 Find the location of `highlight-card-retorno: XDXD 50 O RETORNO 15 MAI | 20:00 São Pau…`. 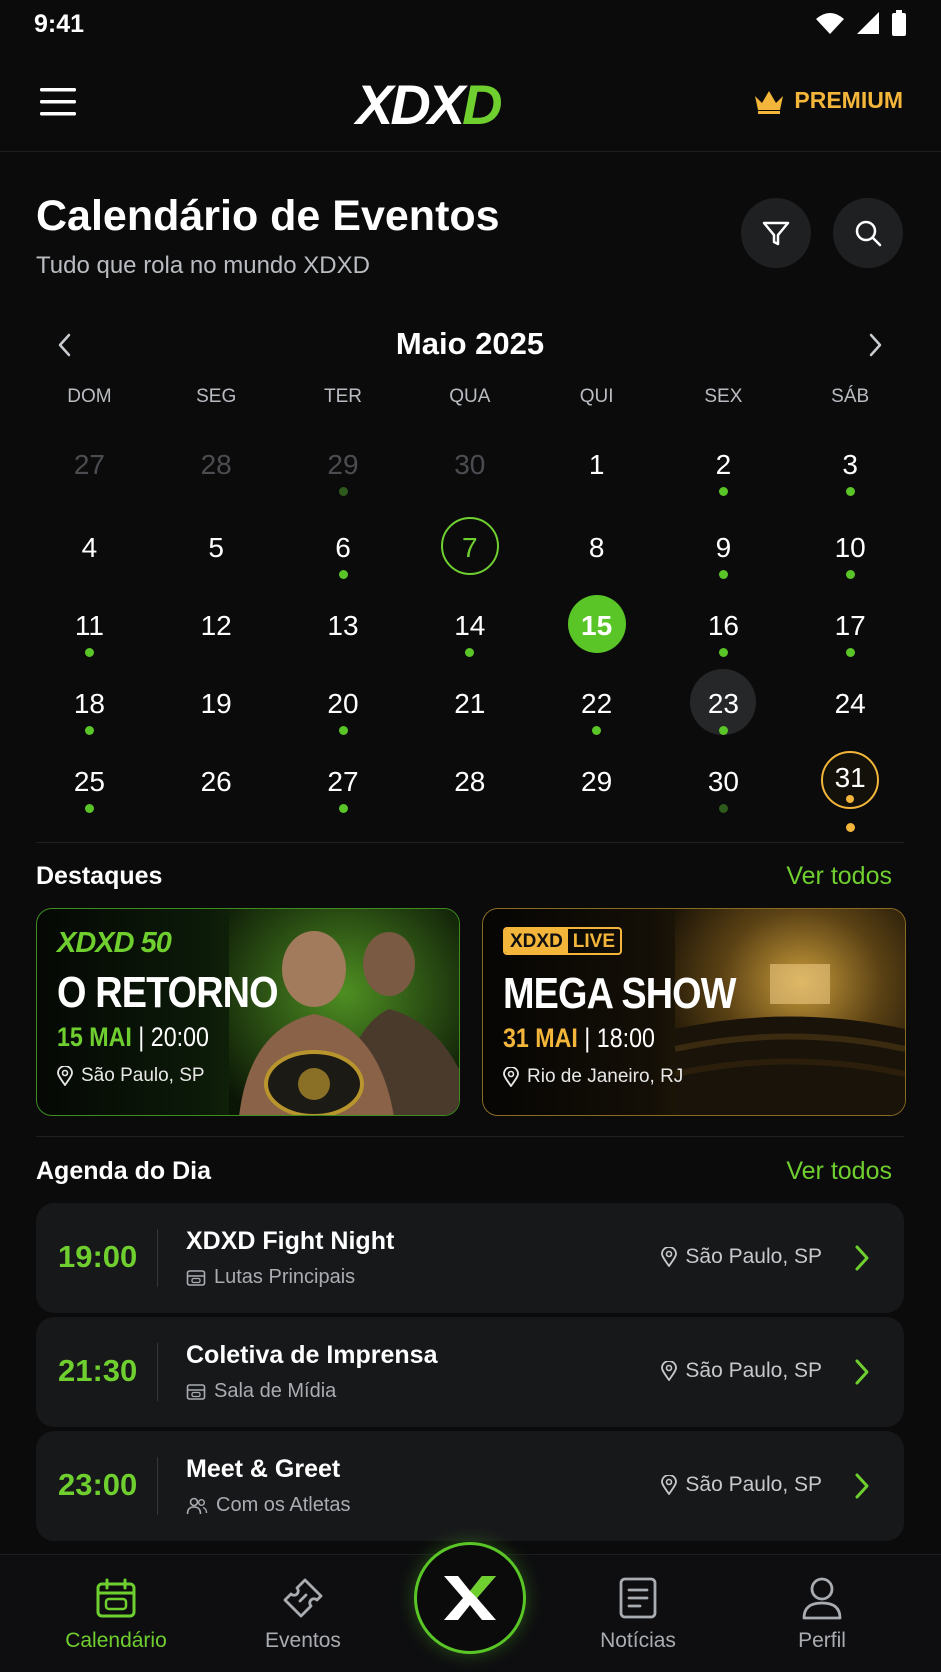

highlight-card-retorno: XDXD 50 O RETORNO 15 MAI | 20:00 São Pau… is located at coordinates (248, 1012).